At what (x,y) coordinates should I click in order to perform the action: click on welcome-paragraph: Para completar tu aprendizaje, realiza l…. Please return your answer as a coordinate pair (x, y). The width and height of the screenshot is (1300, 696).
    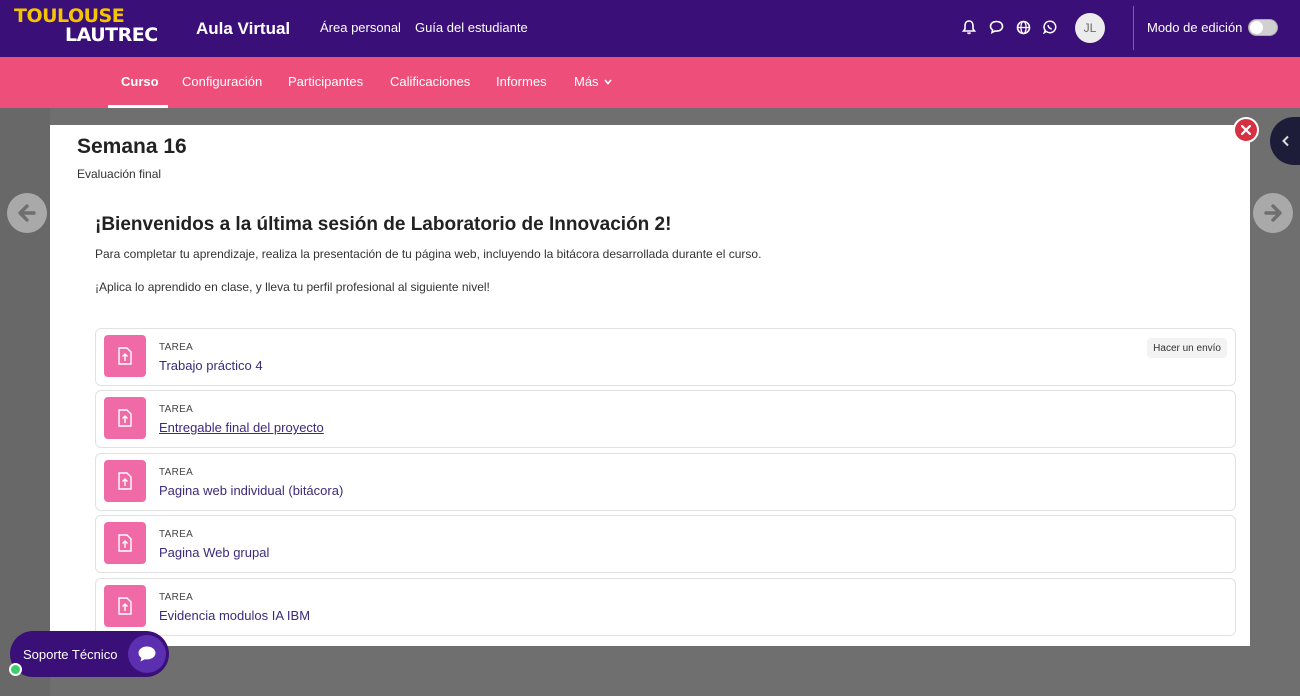
    Looking at the image, I should click on (428, 254).